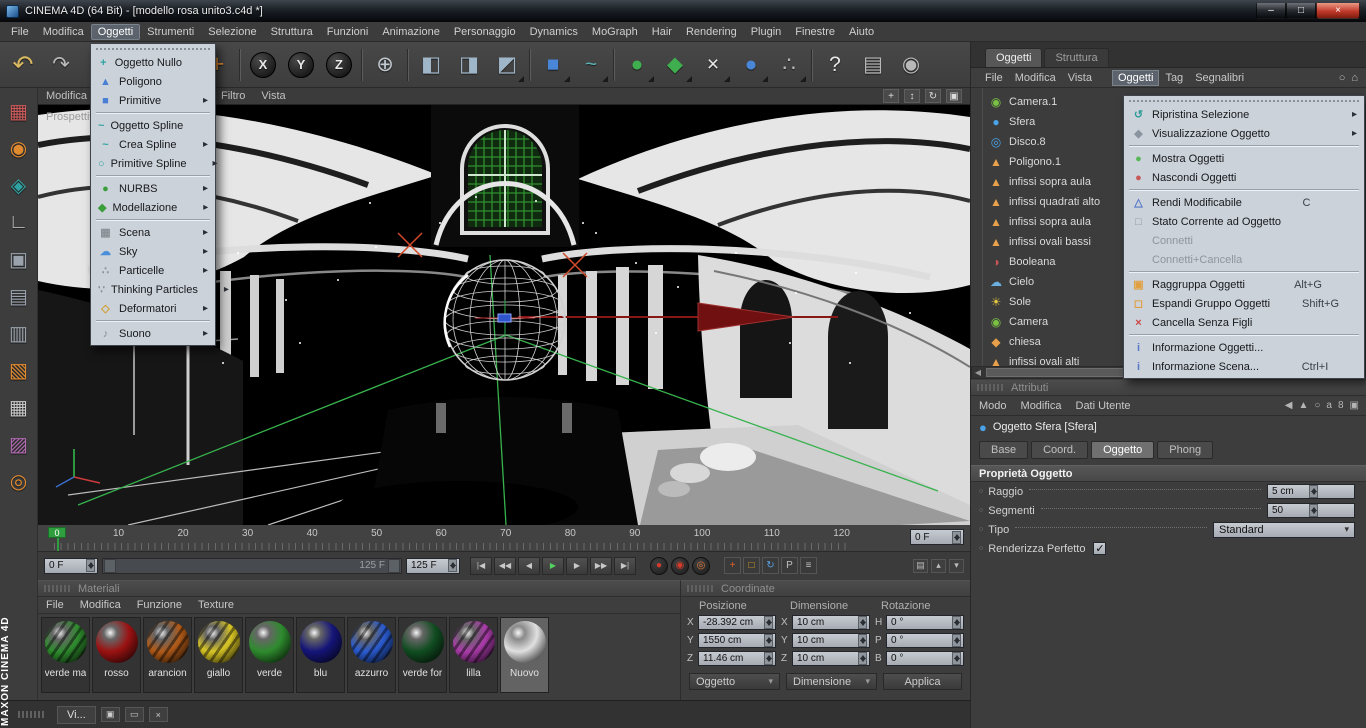 This screenshot has height=728, width=1366. Describe the element at coordinates (734, 681) in the screenshot. I see `coordinate-mode-select: Oggetto` at that location.